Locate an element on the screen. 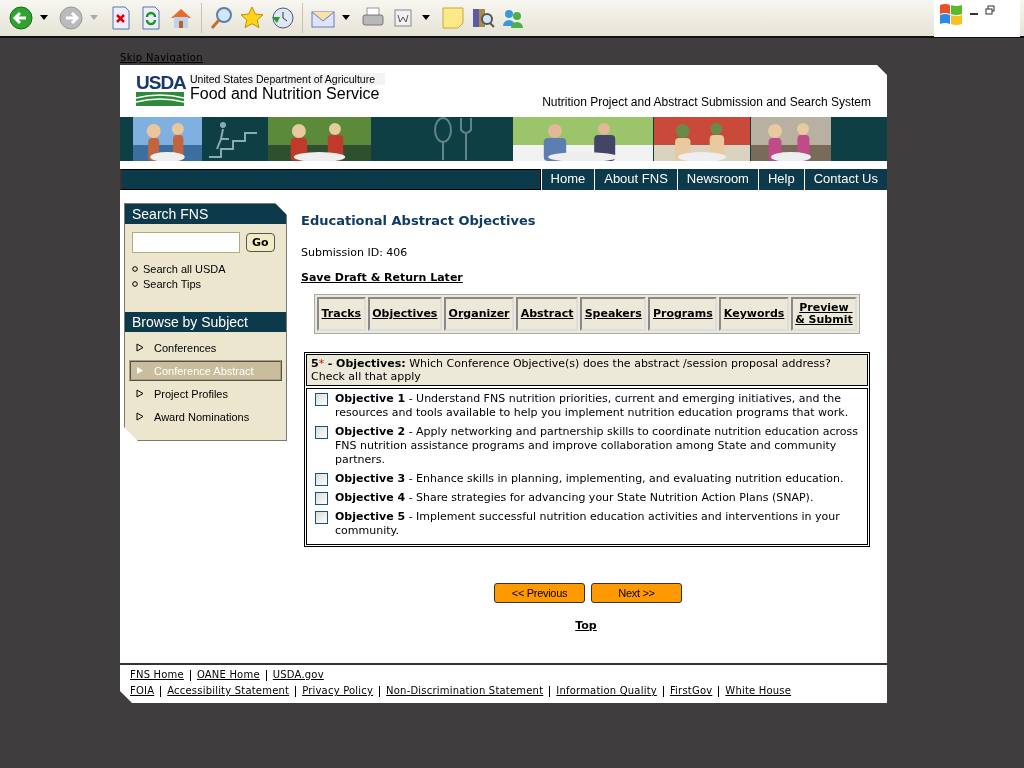  nav-link: Home is located at coordinates (567, 179).